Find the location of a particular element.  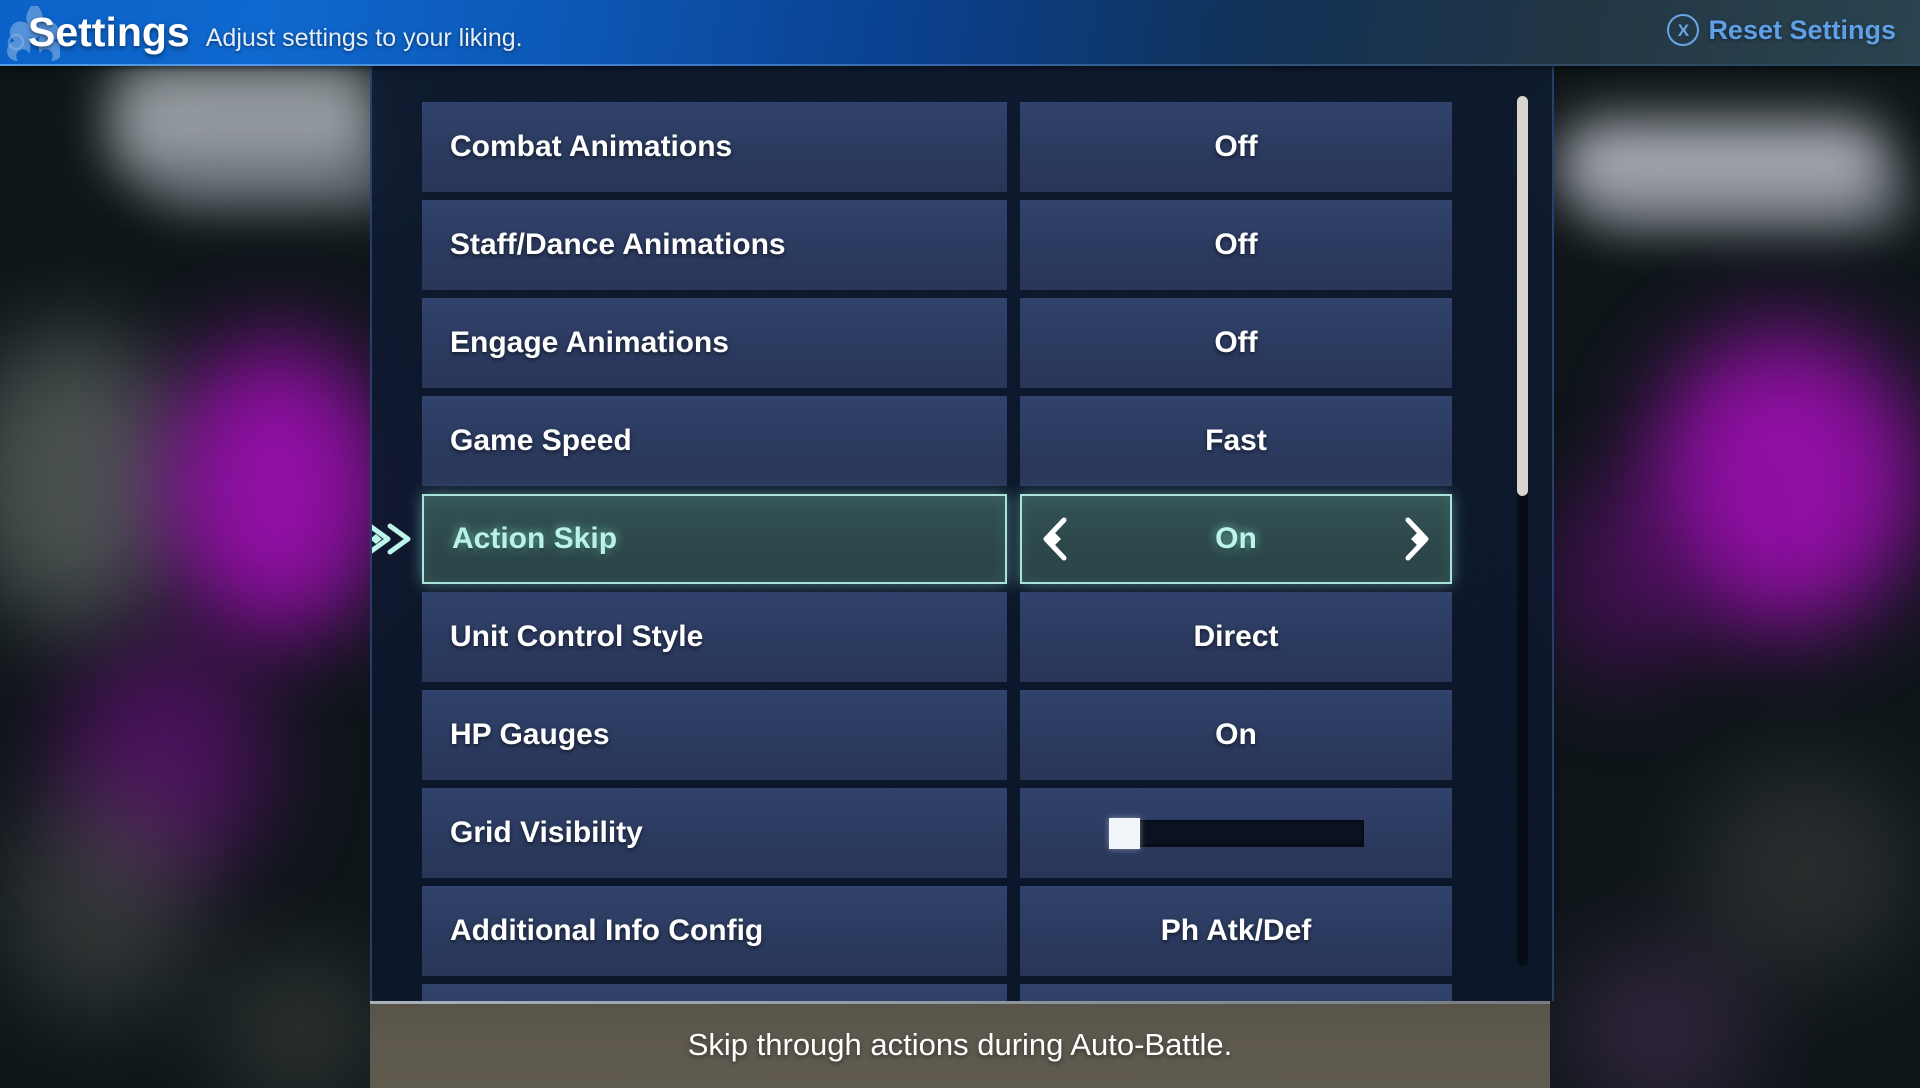

setting-label-text: Grid Visibility is located at coordinates (546, 832).